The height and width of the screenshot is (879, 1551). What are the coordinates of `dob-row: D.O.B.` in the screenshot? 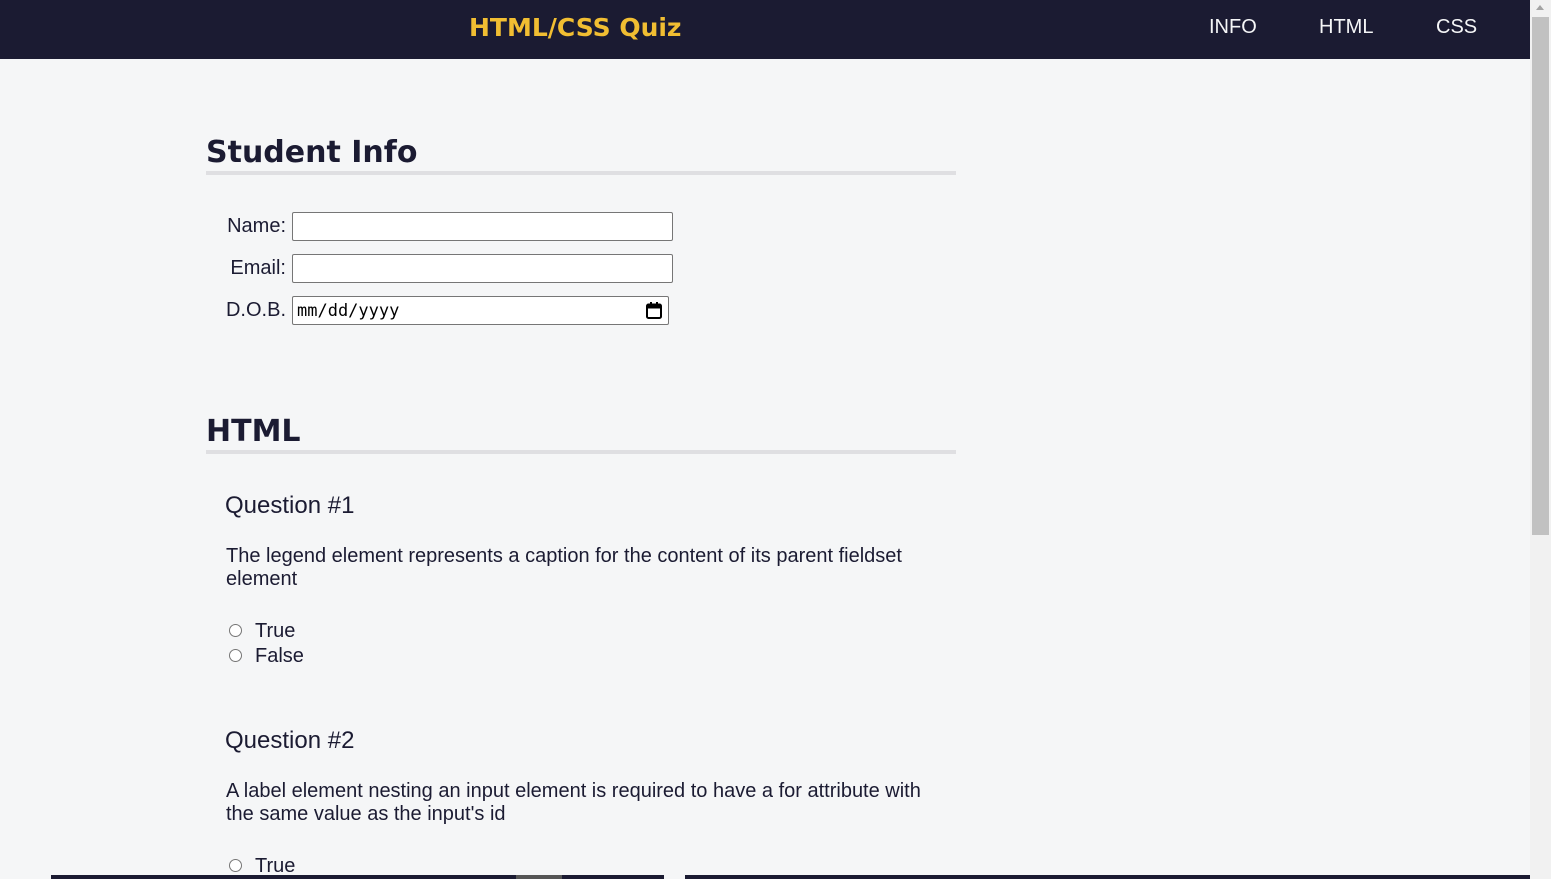 It's located at (145, 310).